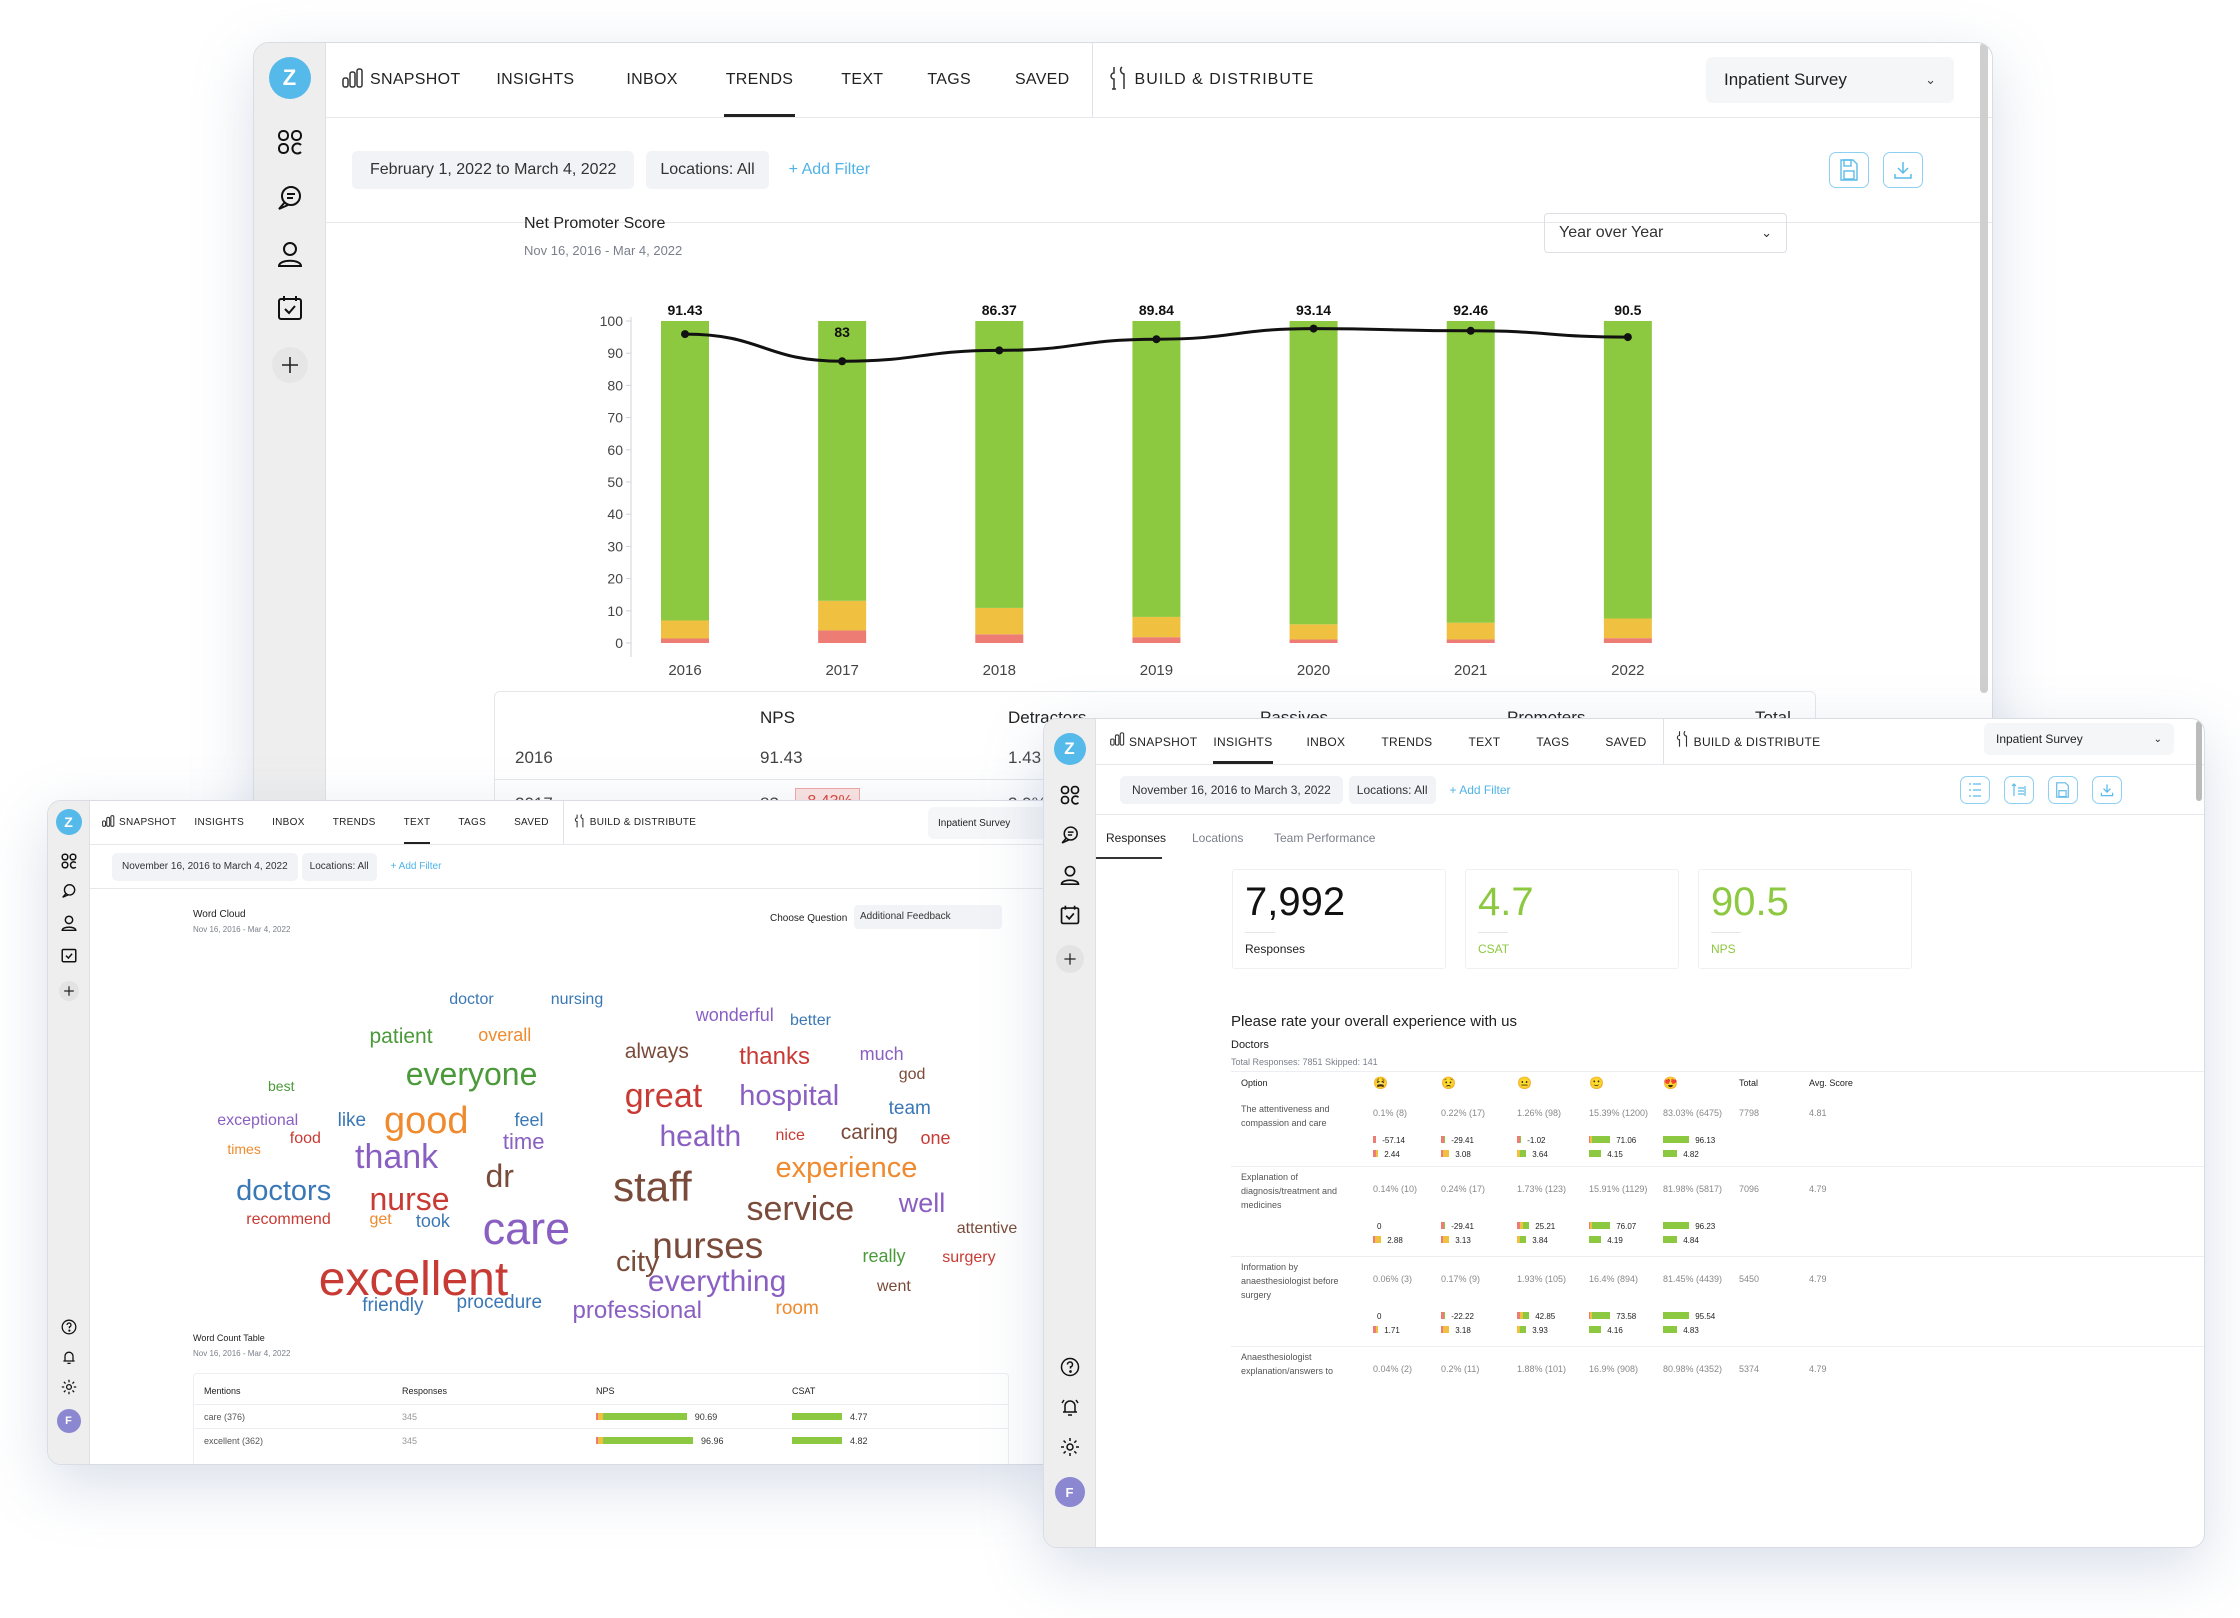  Describe the element at coordinates (1324, 838) in the screenshot. I see `subtab-team-performance: Team Performance` at that location.